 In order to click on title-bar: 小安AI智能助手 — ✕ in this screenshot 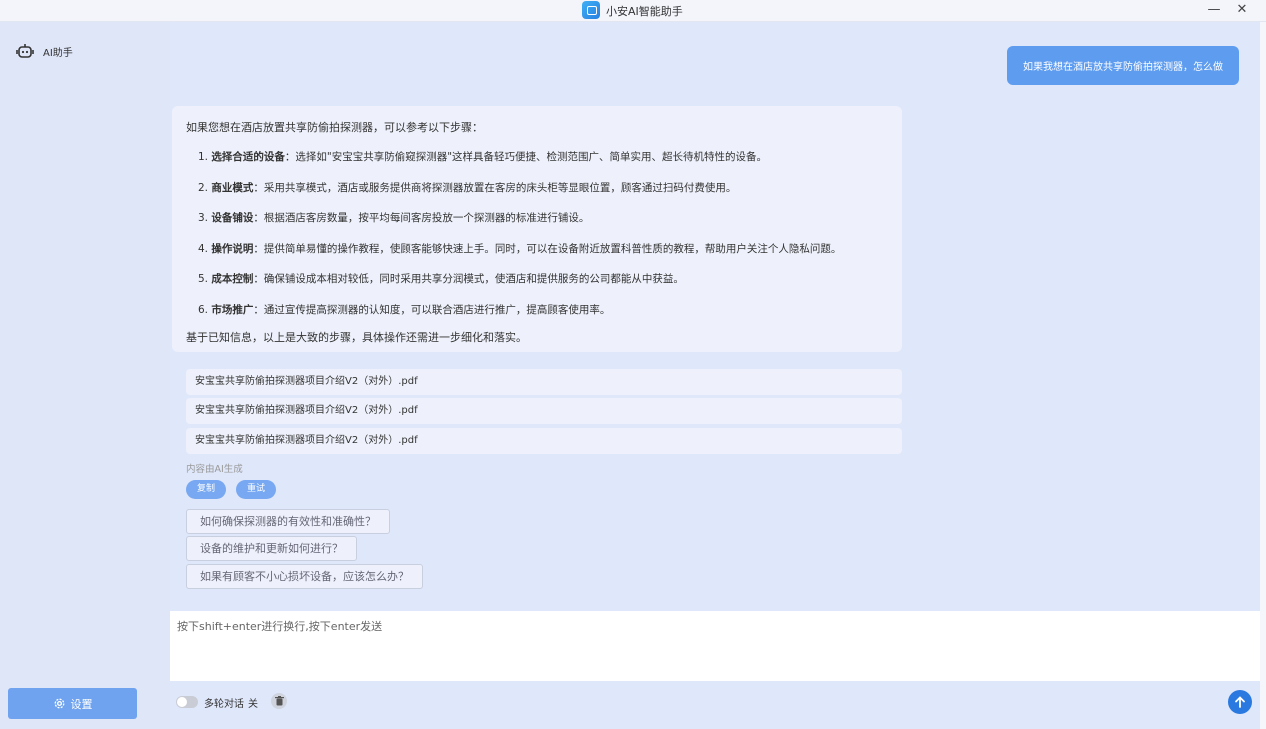, I will do `click(633, 11)`.